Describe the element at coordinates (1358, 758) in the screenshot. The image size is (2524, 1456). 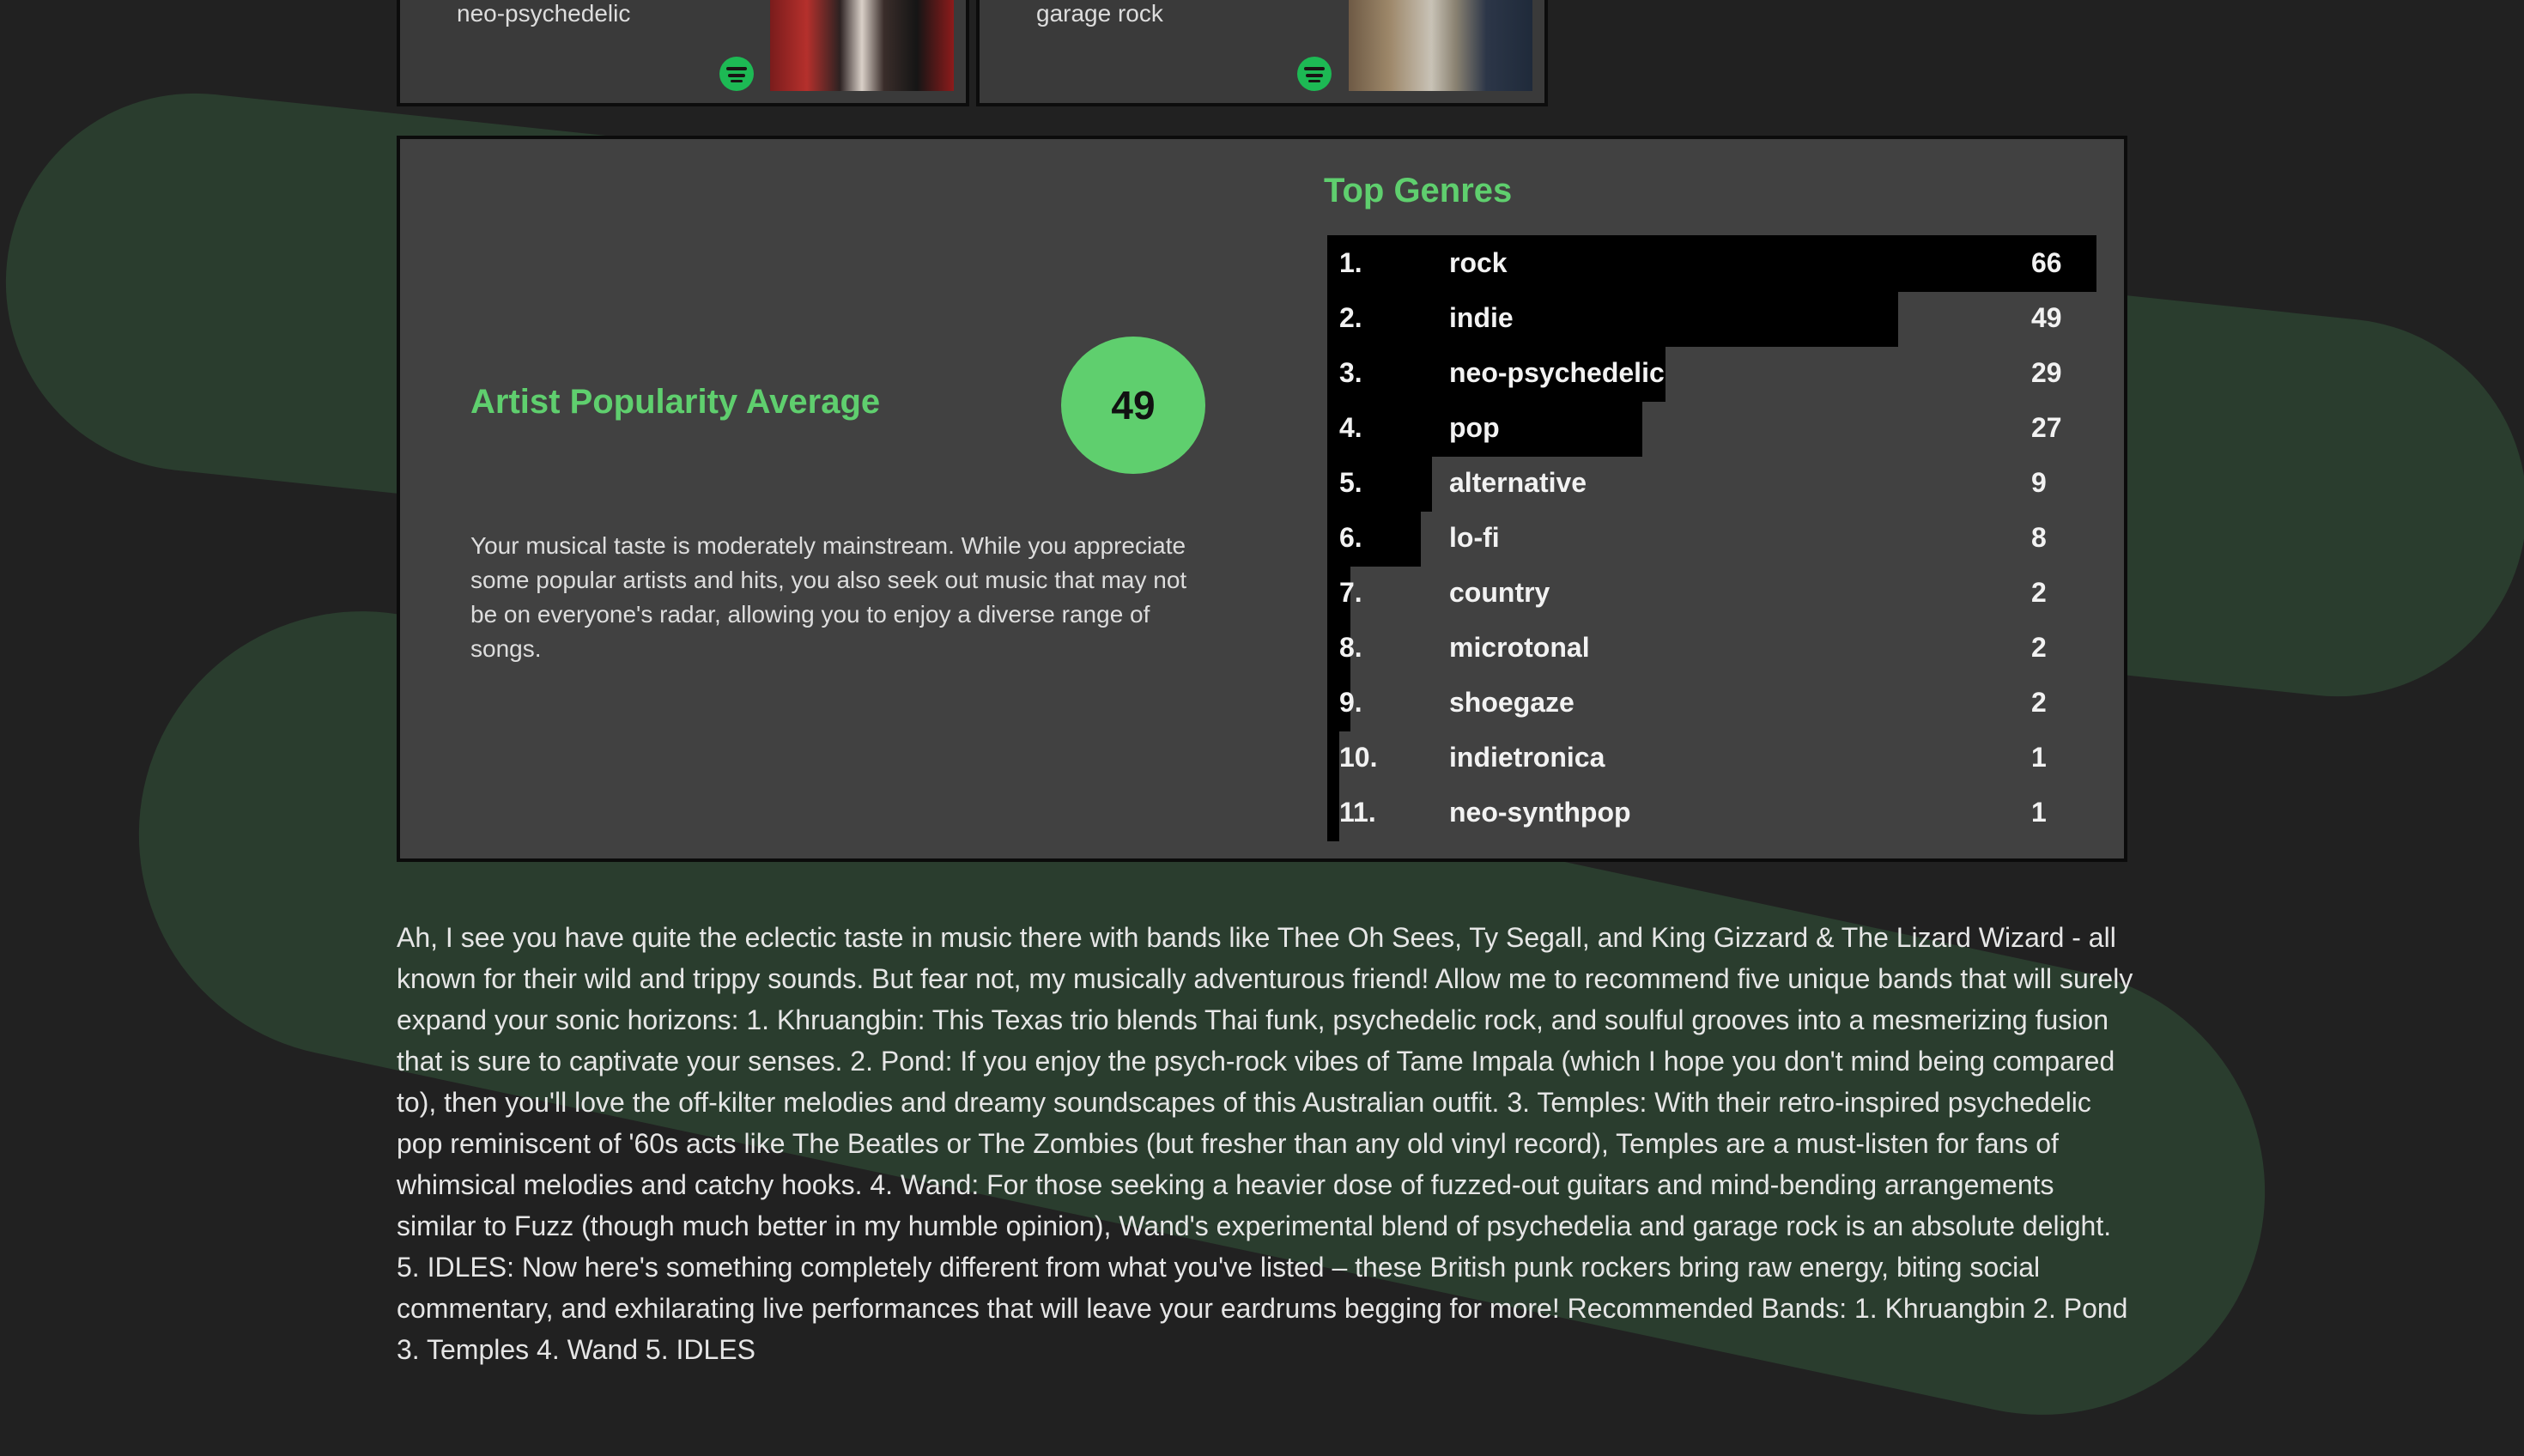
I see `genre-rank: 10.` at that location.